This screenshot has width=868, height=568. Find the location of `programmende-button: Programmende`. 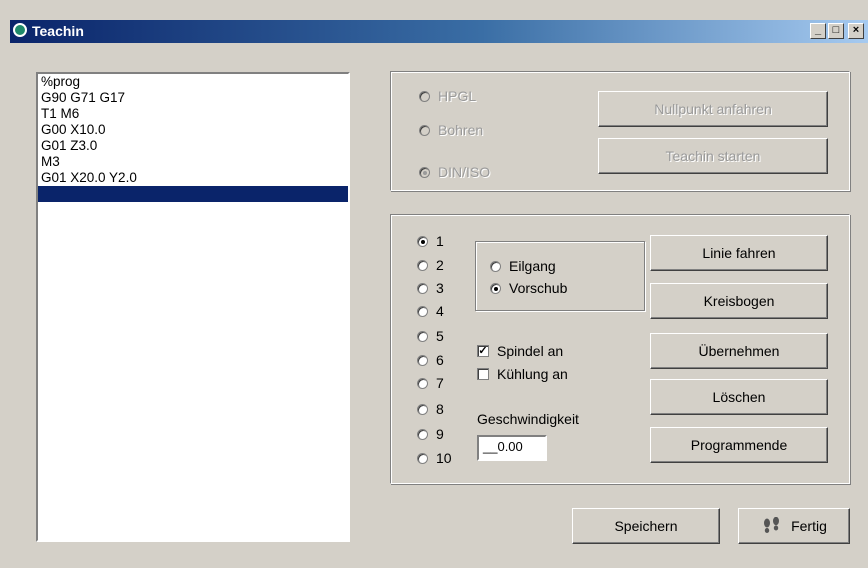

programmende-button: Programmende is located at coordinates (739, 445).